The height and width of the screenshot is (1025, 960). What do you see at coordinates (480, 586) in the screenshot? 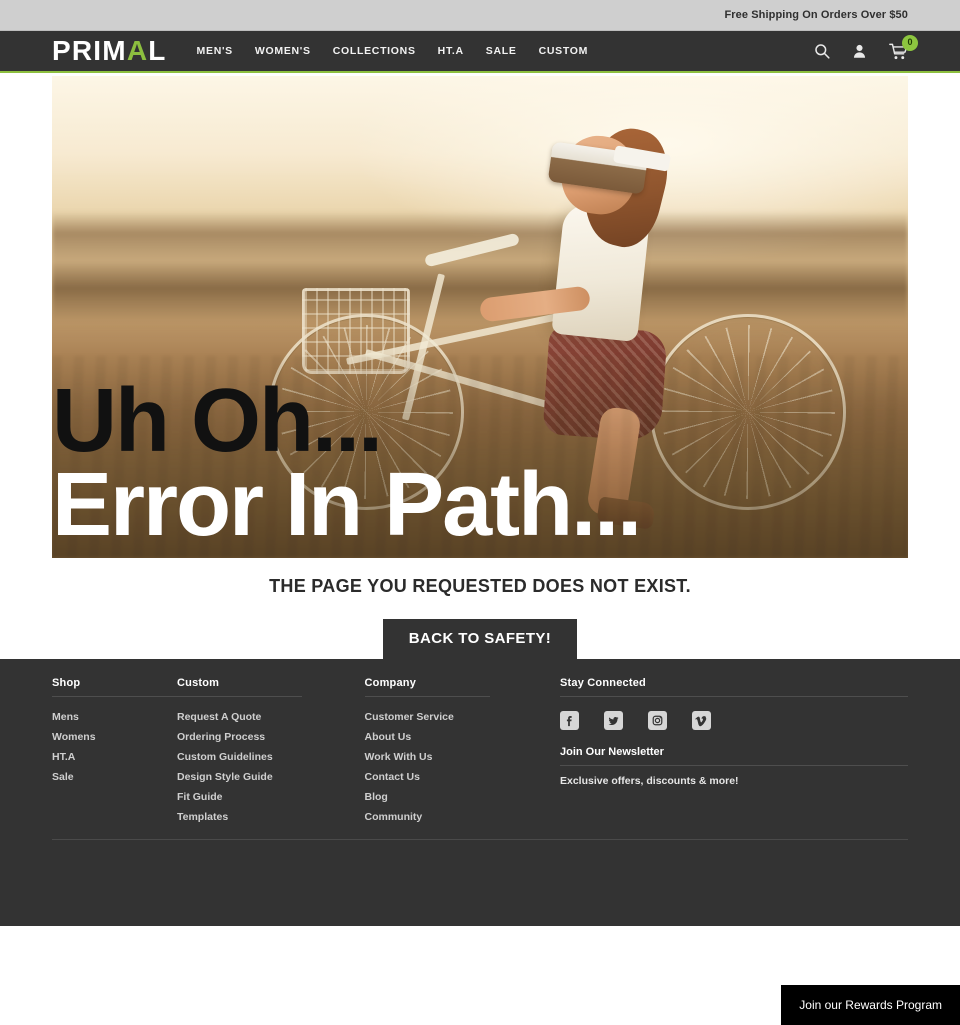
I see `error-message-text: THE PAGE YOU REQUESTED DOES NOT EXIST.` at bounding box center [480, 586].